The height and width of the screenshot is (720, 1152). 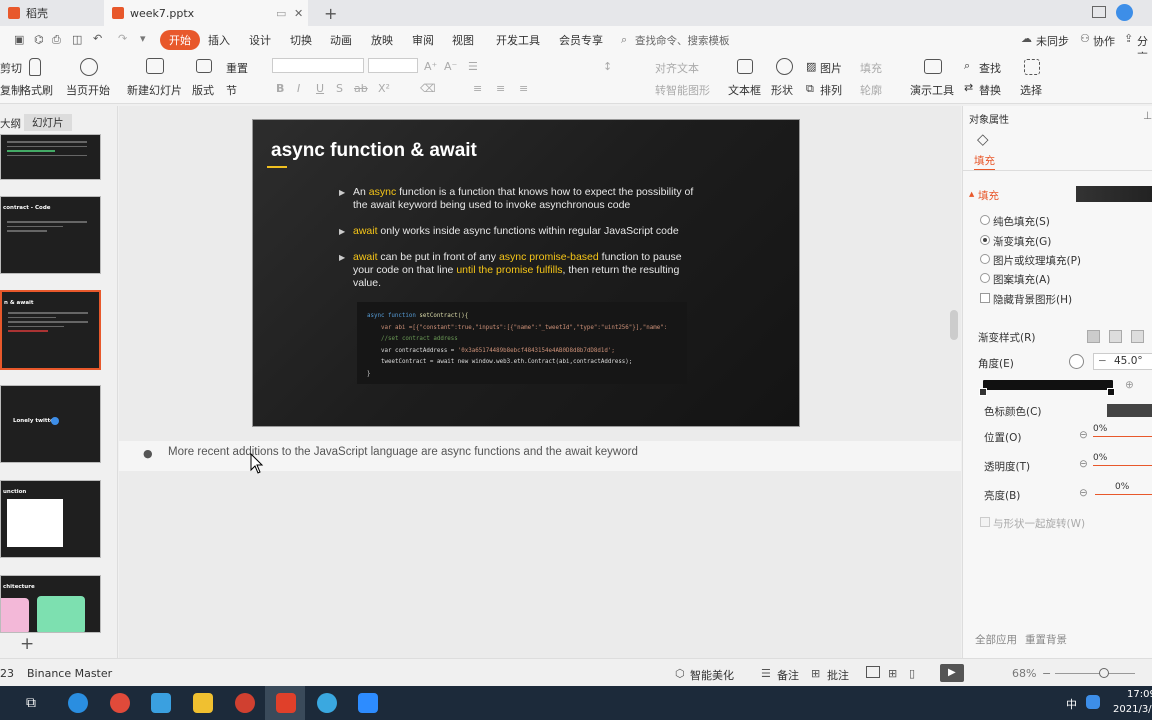 I want to click on select-button: 选择, so click(x=1031, y=90).